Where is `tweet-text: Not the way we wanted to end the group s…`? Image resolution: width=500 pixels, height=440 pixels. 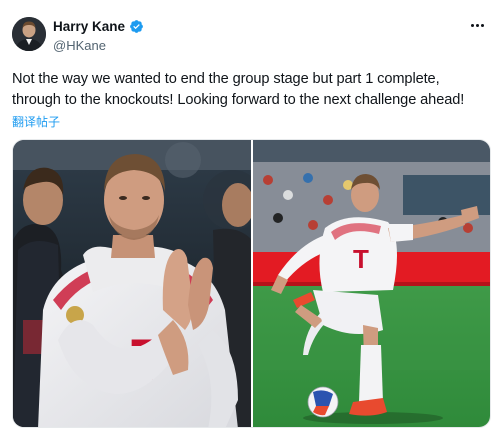 tweet-text: Not the way we wanted to end the group s… is located at coordinates (238, 89).